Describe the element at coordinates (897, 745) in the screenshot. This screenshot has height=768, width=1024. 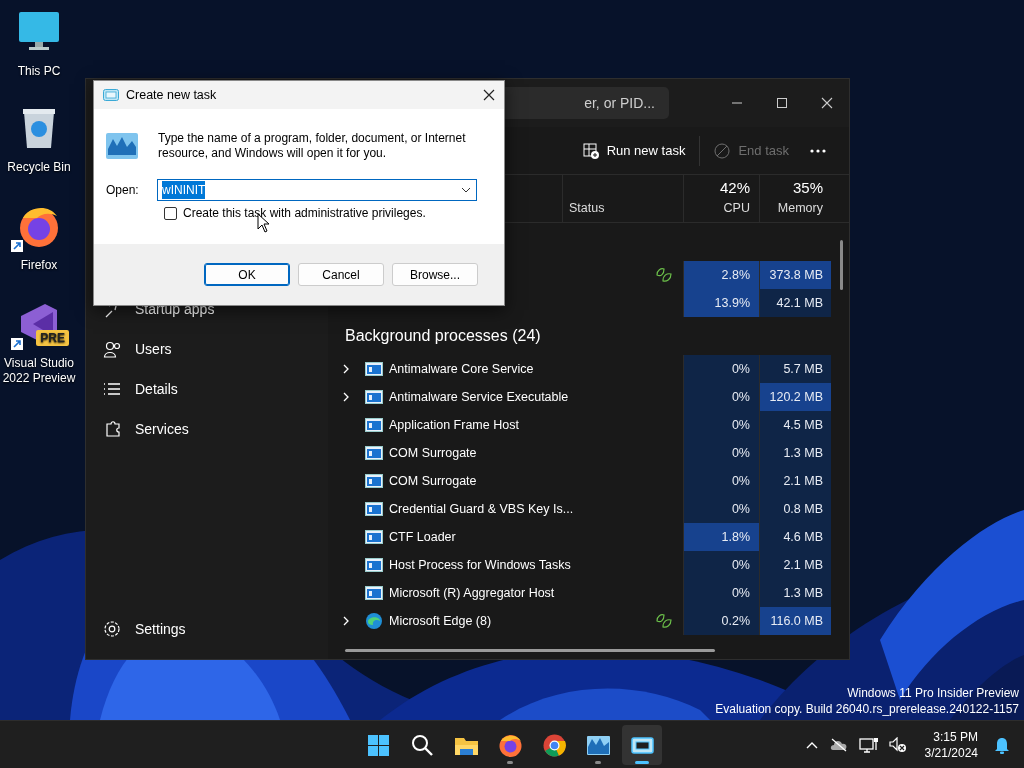
I see `speaker-muted-icon` at that location.